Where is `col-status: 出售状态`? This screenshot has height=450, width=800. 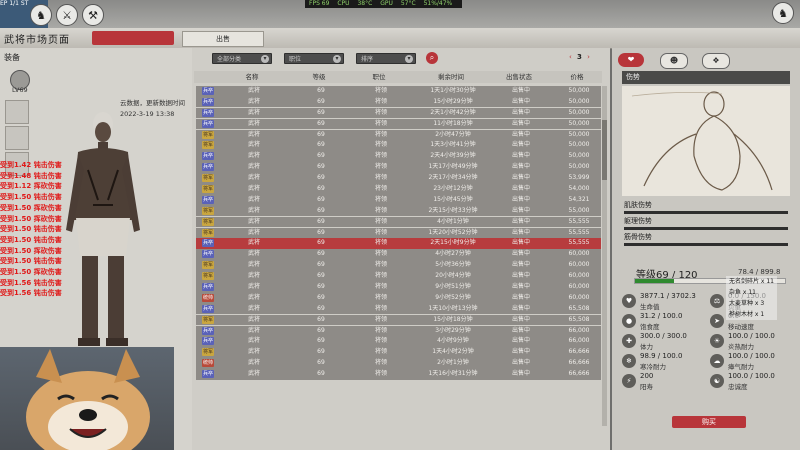 col-status: 出售状态 is located at coordinates (519, 77).